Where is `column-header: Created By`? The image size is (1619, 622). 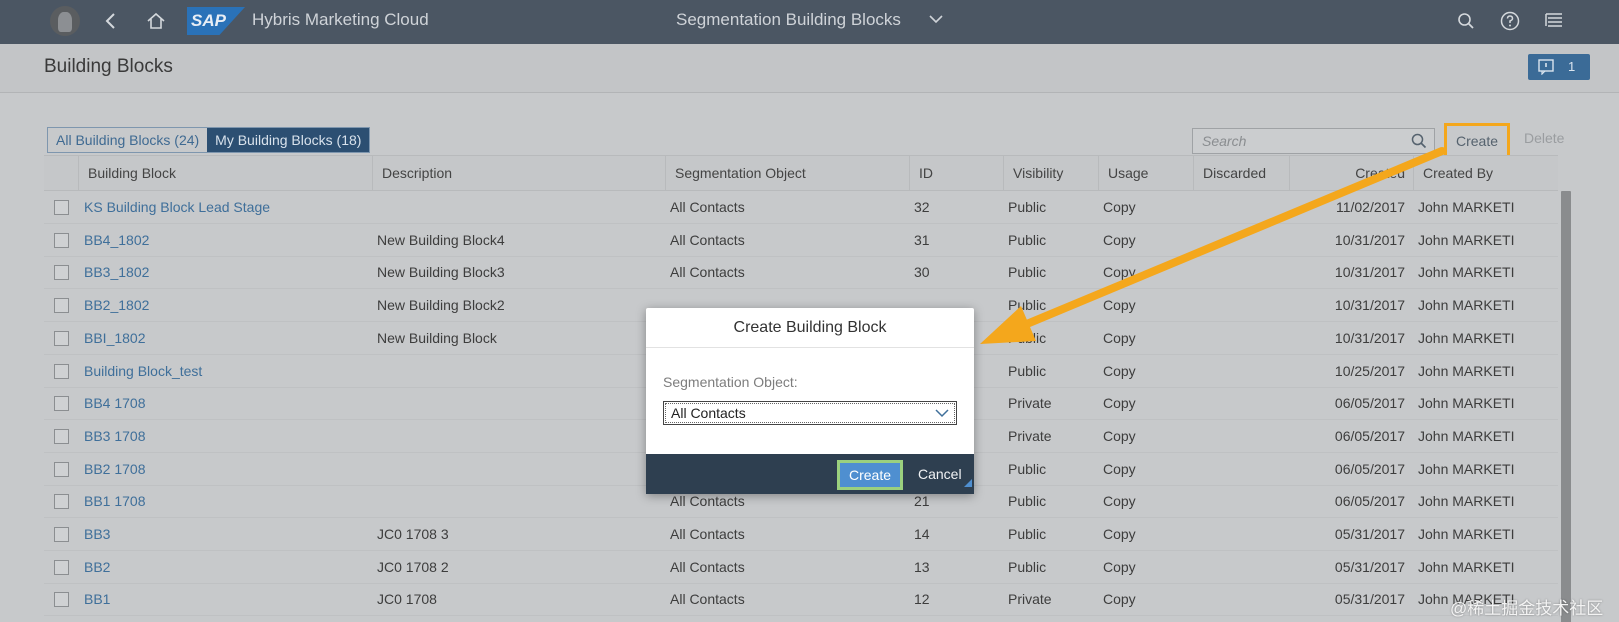 column-header: Created By is located at coordinates (1485, 173).